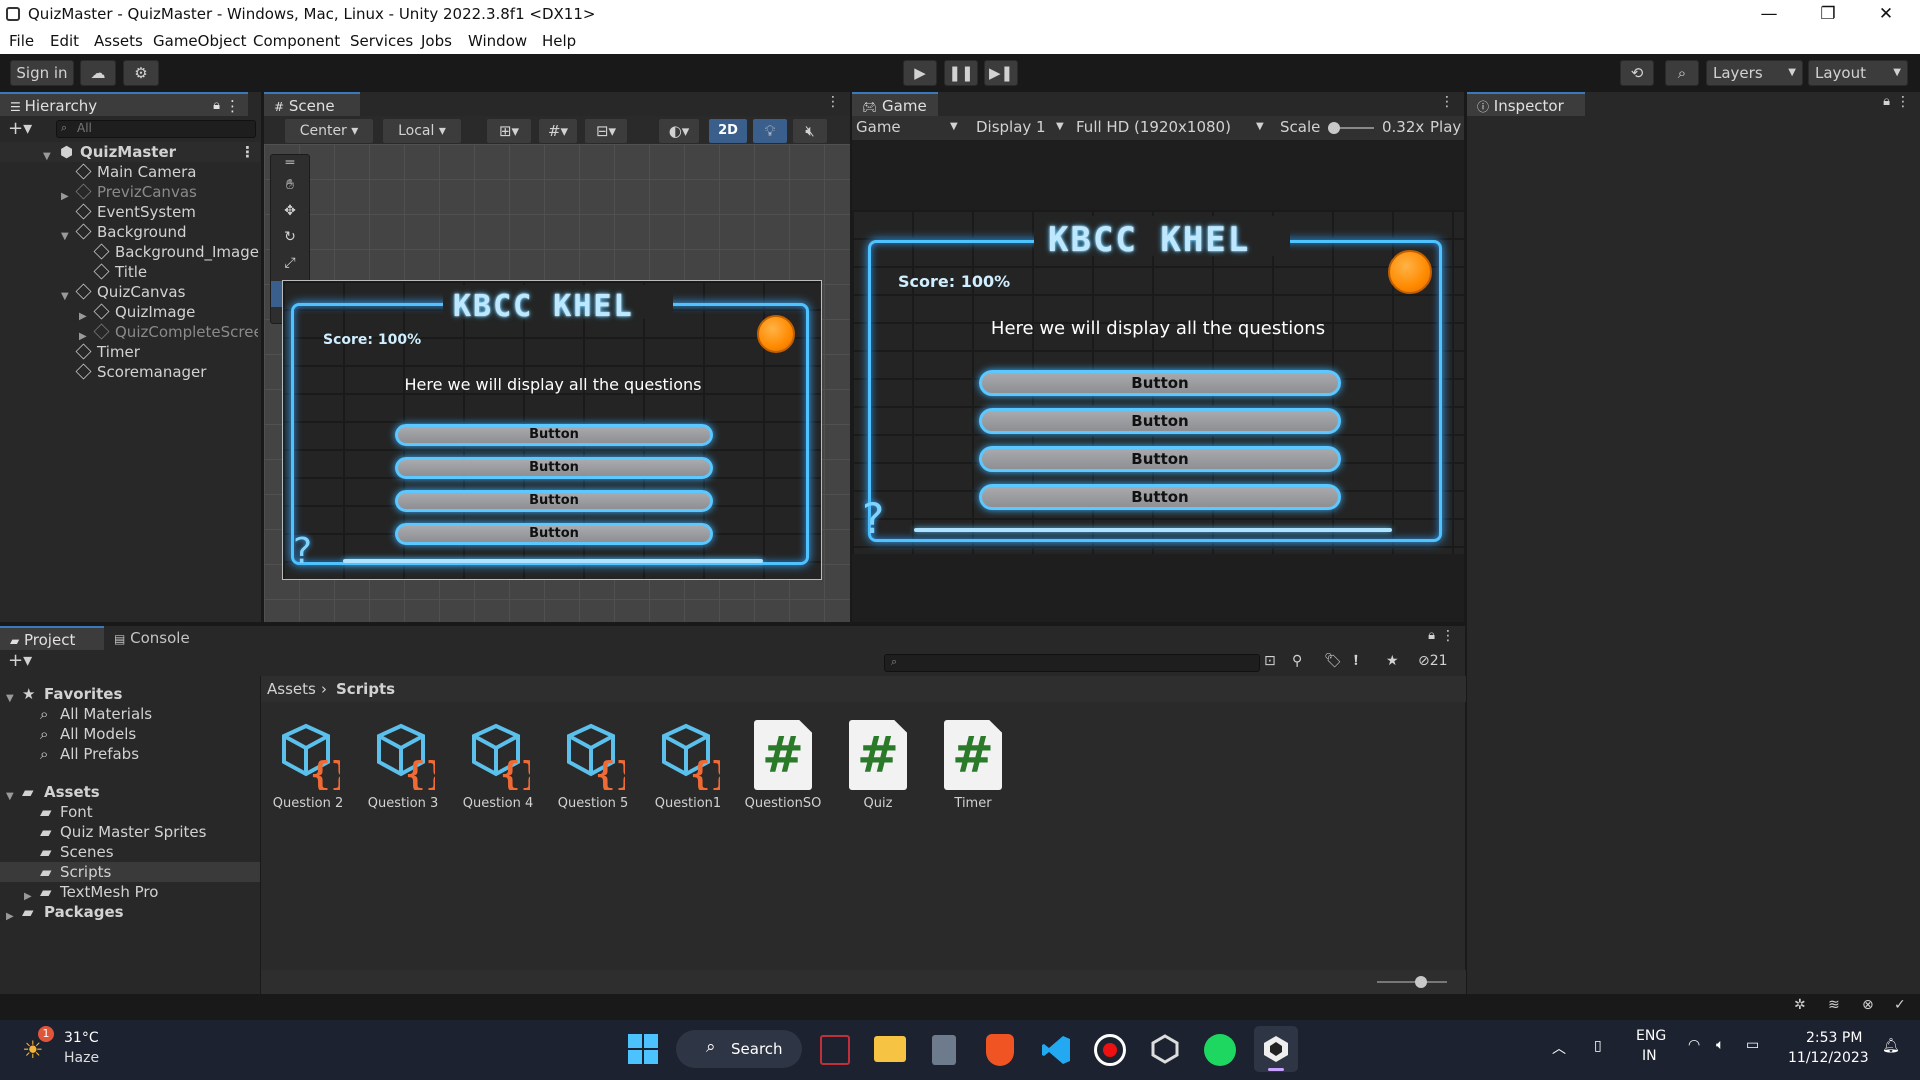 Image resolution: width=1920 pixels, height=1080 pixels. What do you see at coordinates (1160, 459) in the screenshot?
I see `game-answer-button-3: Button` at bounding box center [1160, 459].